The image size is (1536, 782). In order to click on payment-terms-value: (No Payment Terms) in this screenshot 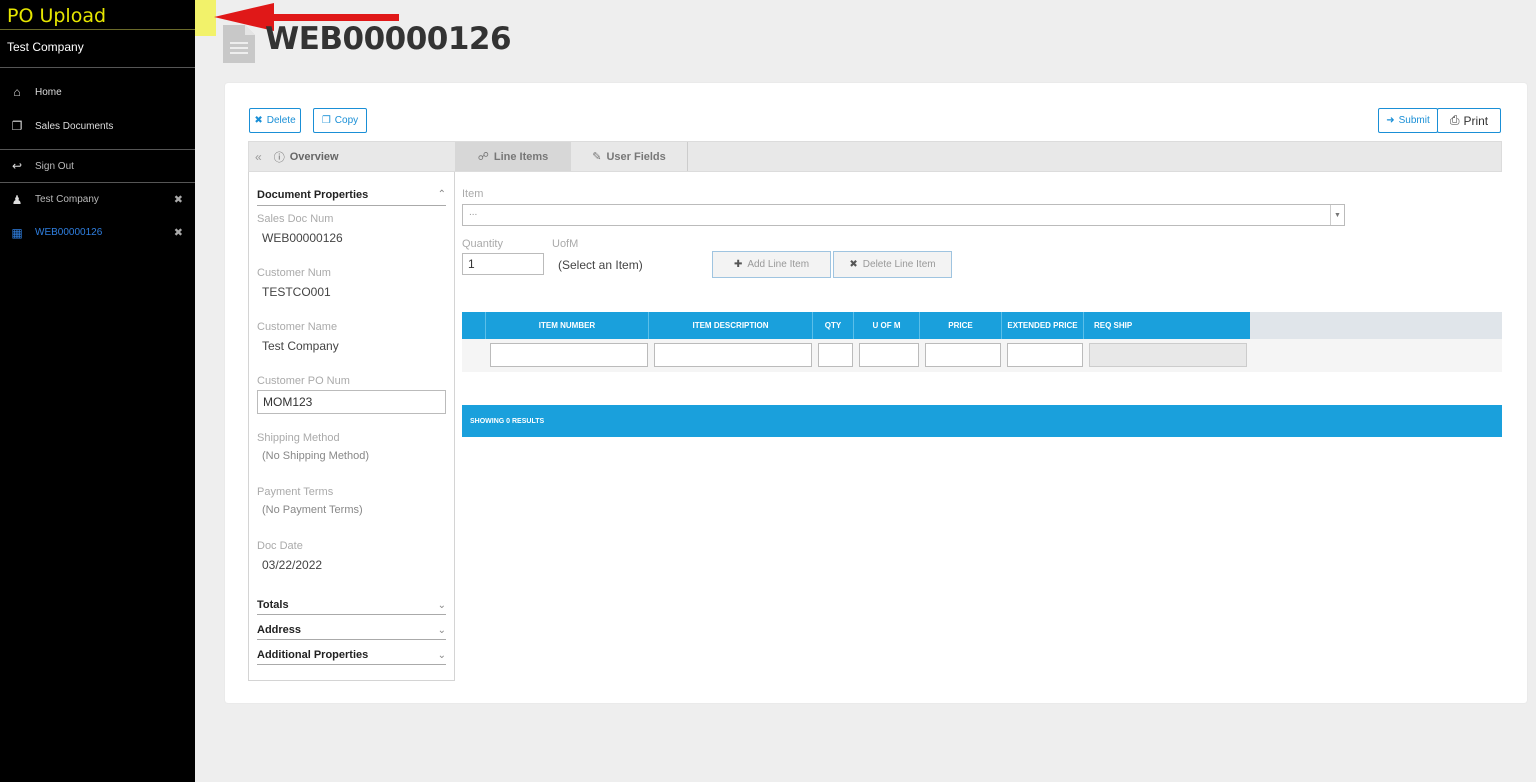, I will do `click(312, 510)`.